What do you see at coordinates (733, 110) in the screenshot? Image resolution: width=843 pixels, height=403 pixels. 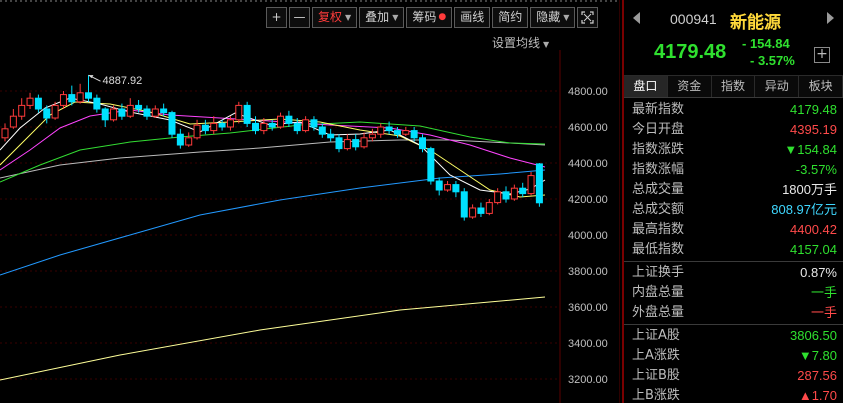 I see `quote-row: 最新指数 4179.48` at bounding box center [733, 110].